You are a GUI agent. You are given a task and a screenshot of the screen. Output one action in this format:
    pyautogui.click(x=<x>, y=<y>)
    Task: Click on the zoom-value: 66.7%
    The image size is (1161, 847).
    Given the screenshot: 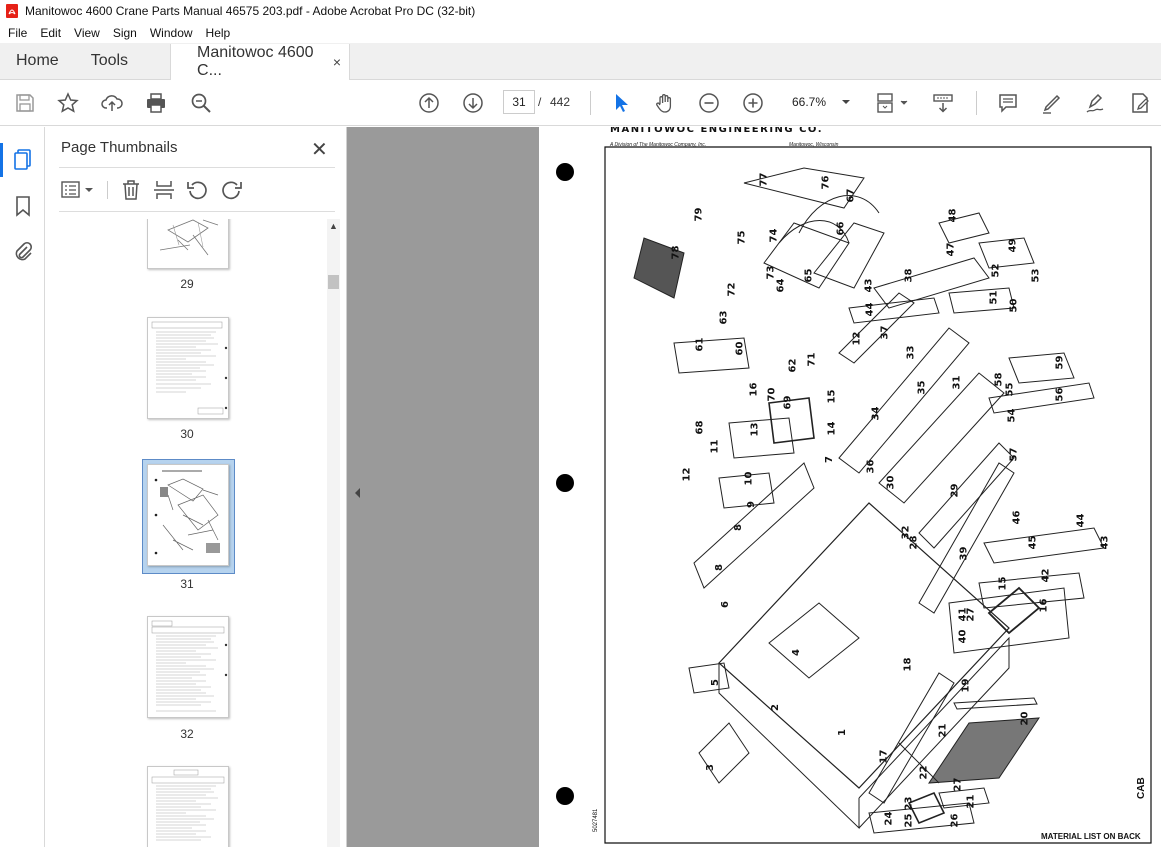 What is the action you would take?
    pyautogui.click(x=809, y=102)
    